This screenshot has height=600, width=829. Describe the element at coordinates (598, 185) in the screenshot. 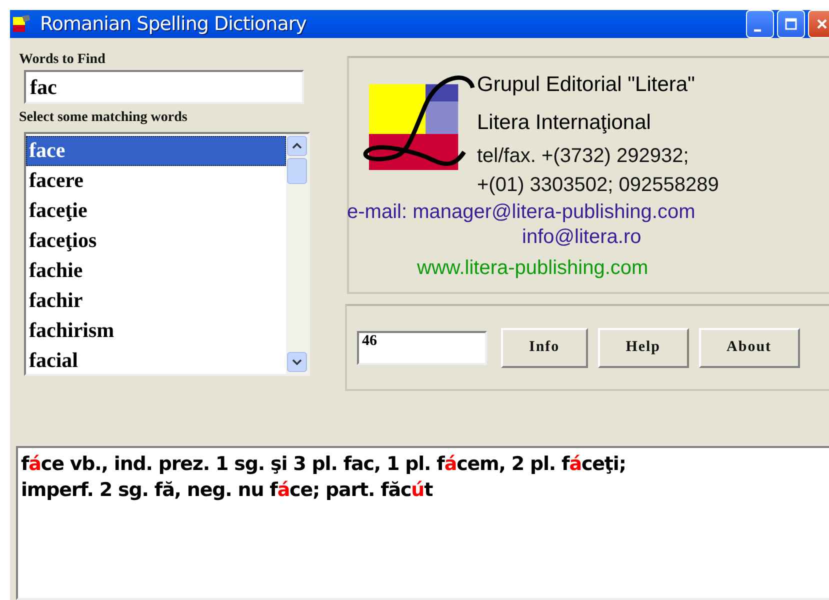

I see `phone-text: +(01) 3303502; 092558289` at that location.